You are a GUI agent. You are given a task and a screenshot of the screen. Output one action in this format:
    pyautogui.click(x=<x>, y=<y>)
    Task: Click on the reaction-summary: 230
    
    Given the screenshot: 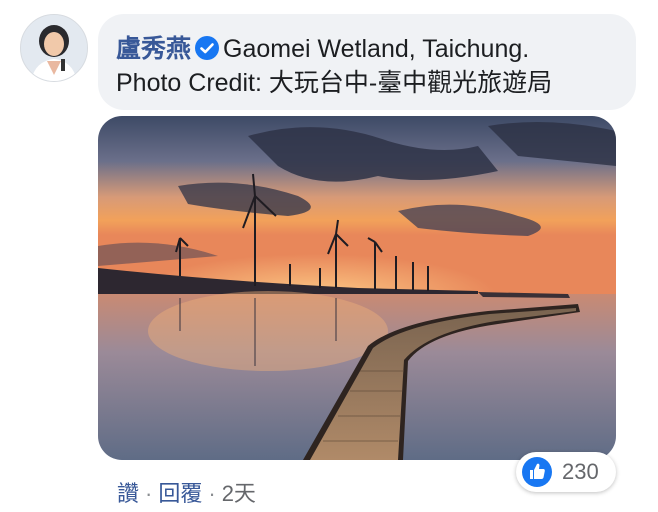 What is the action you would take?
    pyautogui.click(x=566, y=472)
    